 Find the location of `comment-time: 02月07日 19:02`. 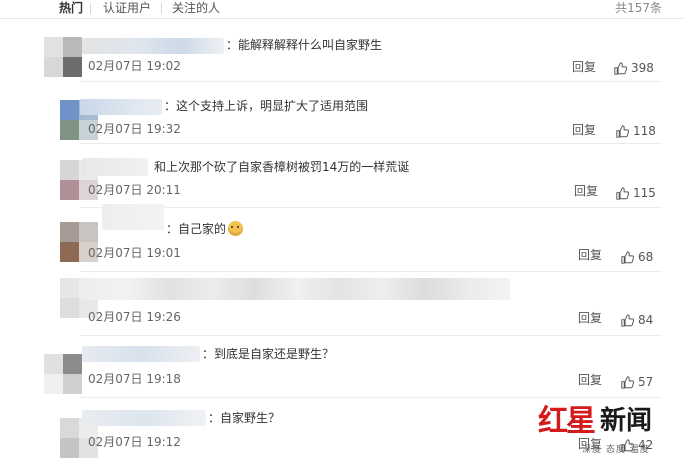

comment-time: 02月07日 19:02 is located at coordinates (134, 66).